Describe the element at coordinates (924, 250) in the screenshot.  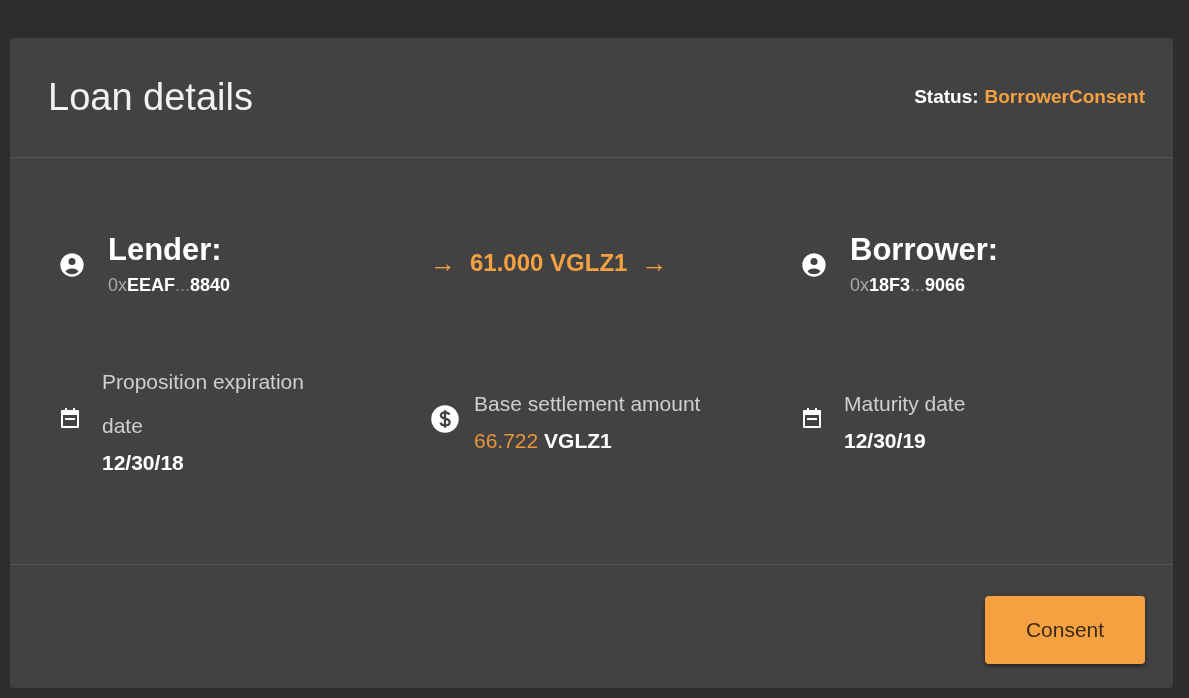
I see `party-label: Borrower:` at that location.